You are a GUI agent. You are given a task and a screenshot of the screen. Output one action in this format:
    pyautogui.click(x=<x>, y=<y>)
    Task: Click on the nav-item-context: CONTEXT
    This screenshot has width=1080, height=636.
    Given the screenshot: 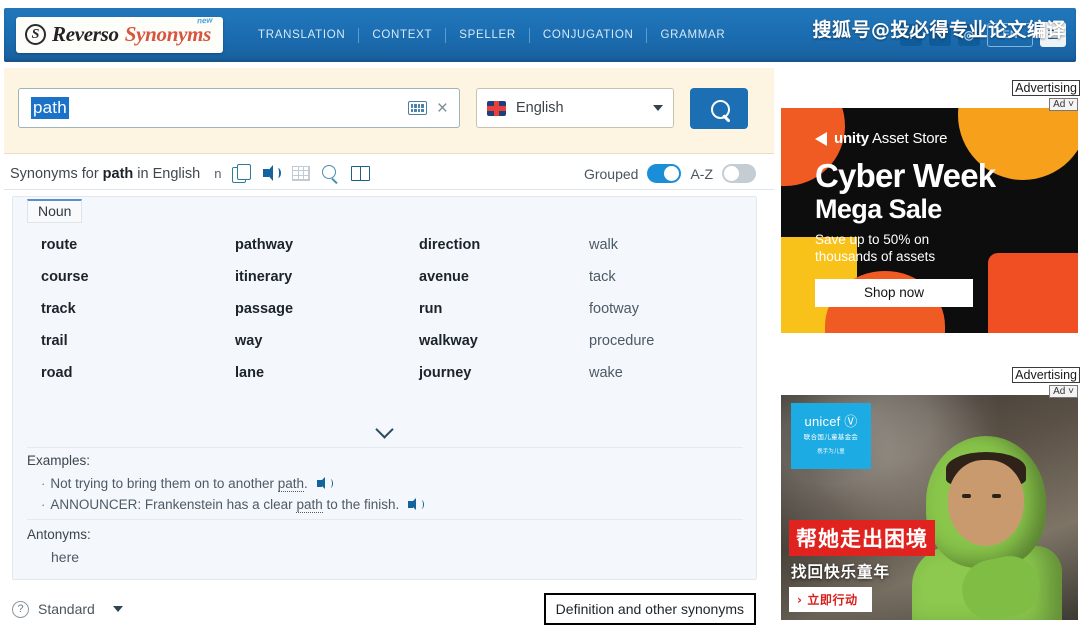 What is the action you would take?
    pyautogui.click(x=402, y=35)
    